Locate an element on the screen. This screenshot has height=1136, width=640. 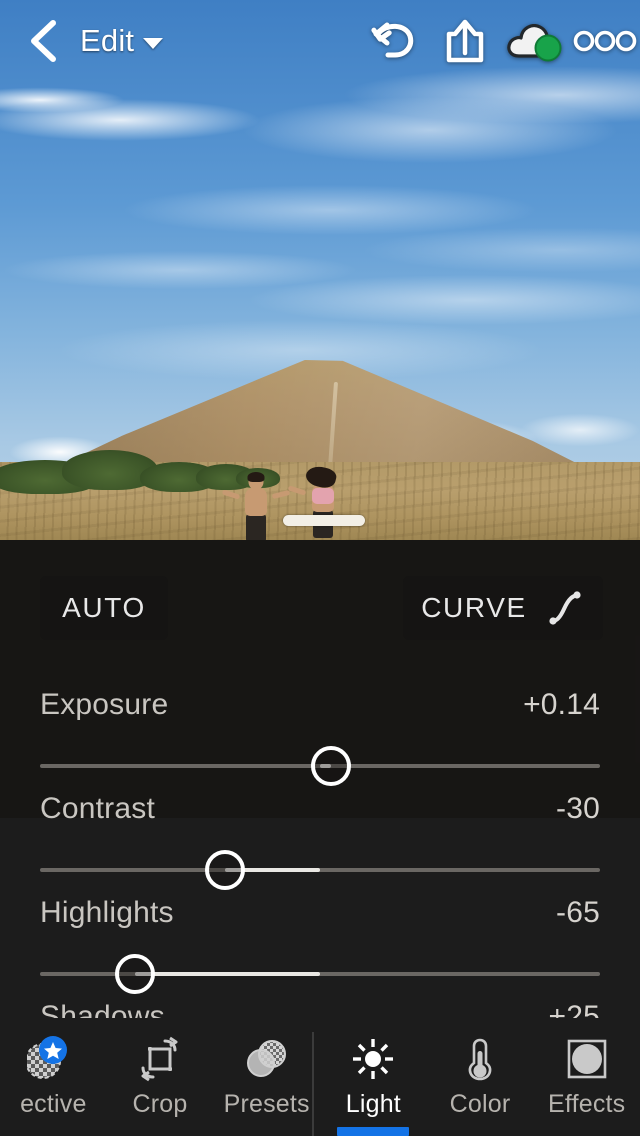
more-options-button is located at coordinates (605, 41).